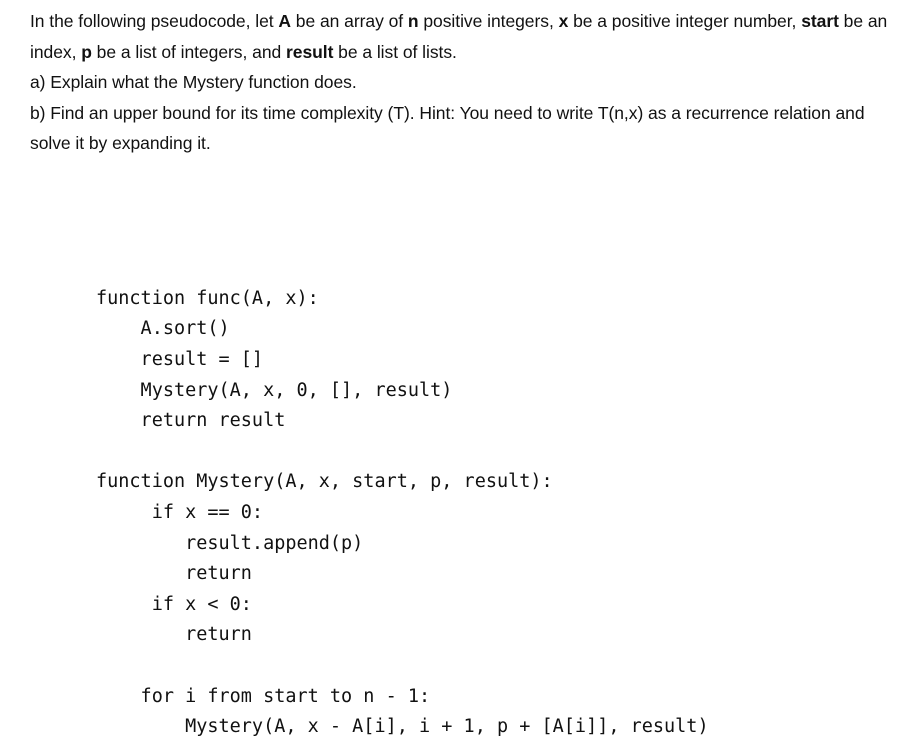  Describe the element at coordinates (349, 21) in the screenshot. I see `intro-text-run: be an array of` at that location.